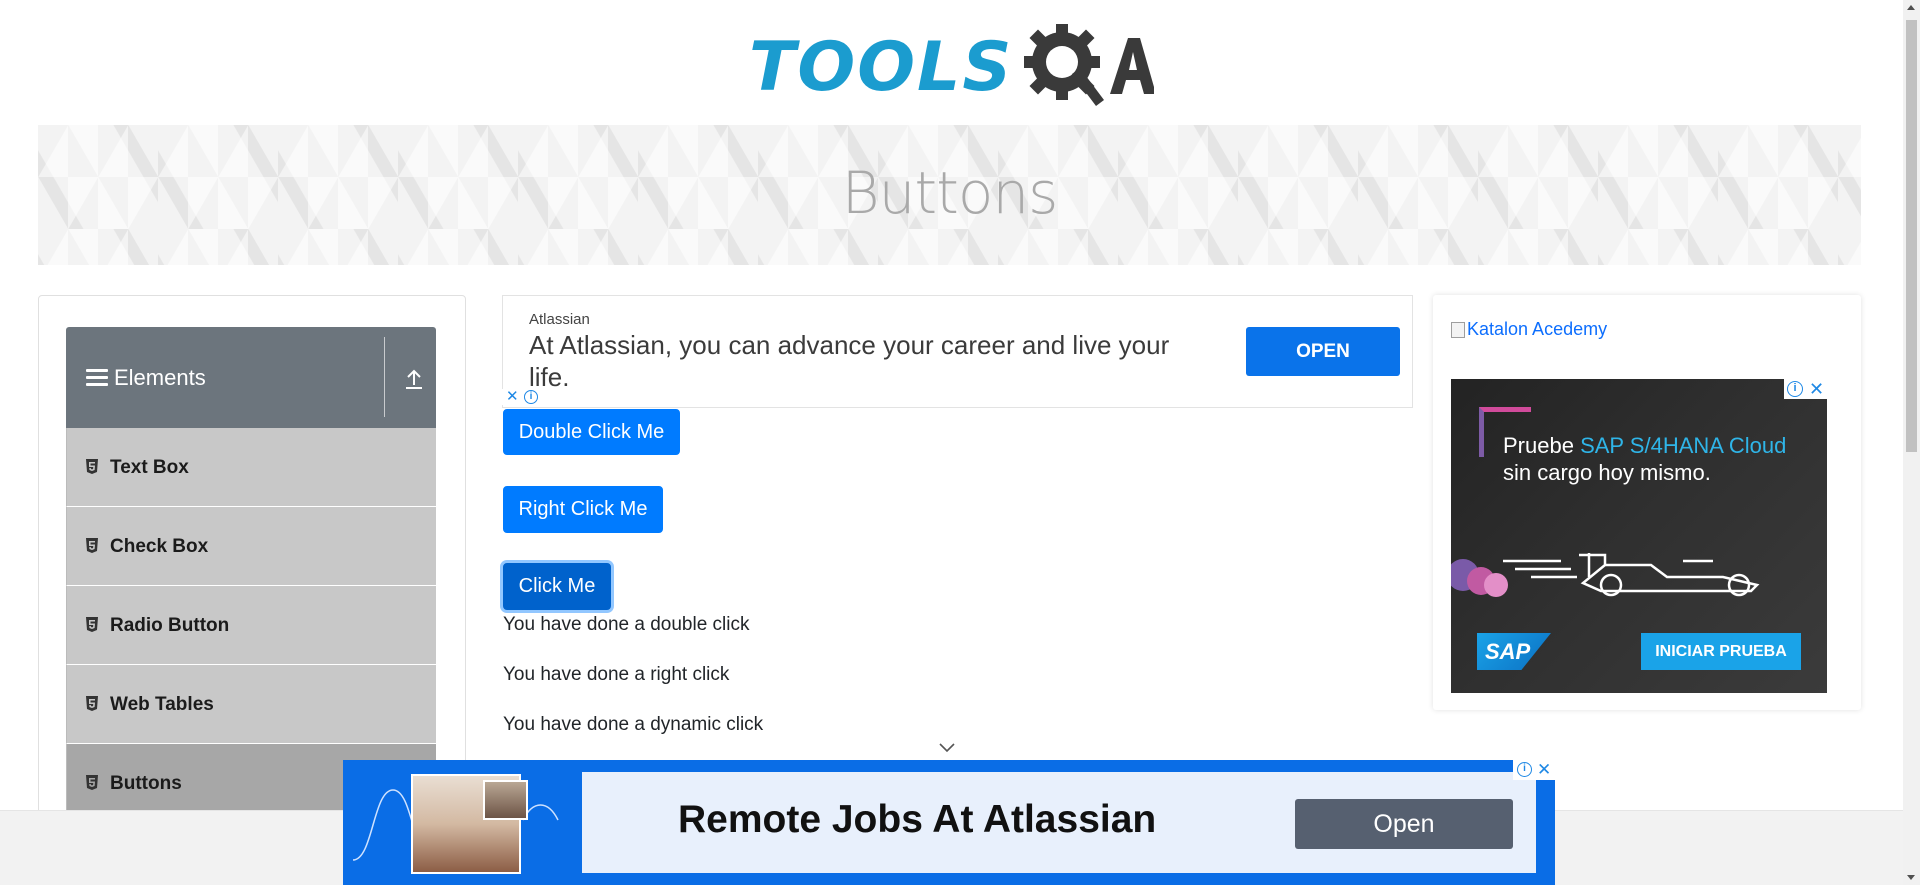  I want to click on hamburger-icon, so click(97, 378).